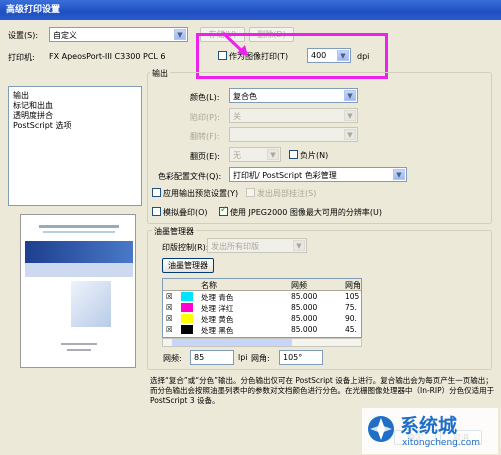 The image size is (501, 455). What do you see at coordinates (262, 285) in the screenshot?
I see `ink-table-header: 名称 网频 网角` at bounding box center [262, 285].